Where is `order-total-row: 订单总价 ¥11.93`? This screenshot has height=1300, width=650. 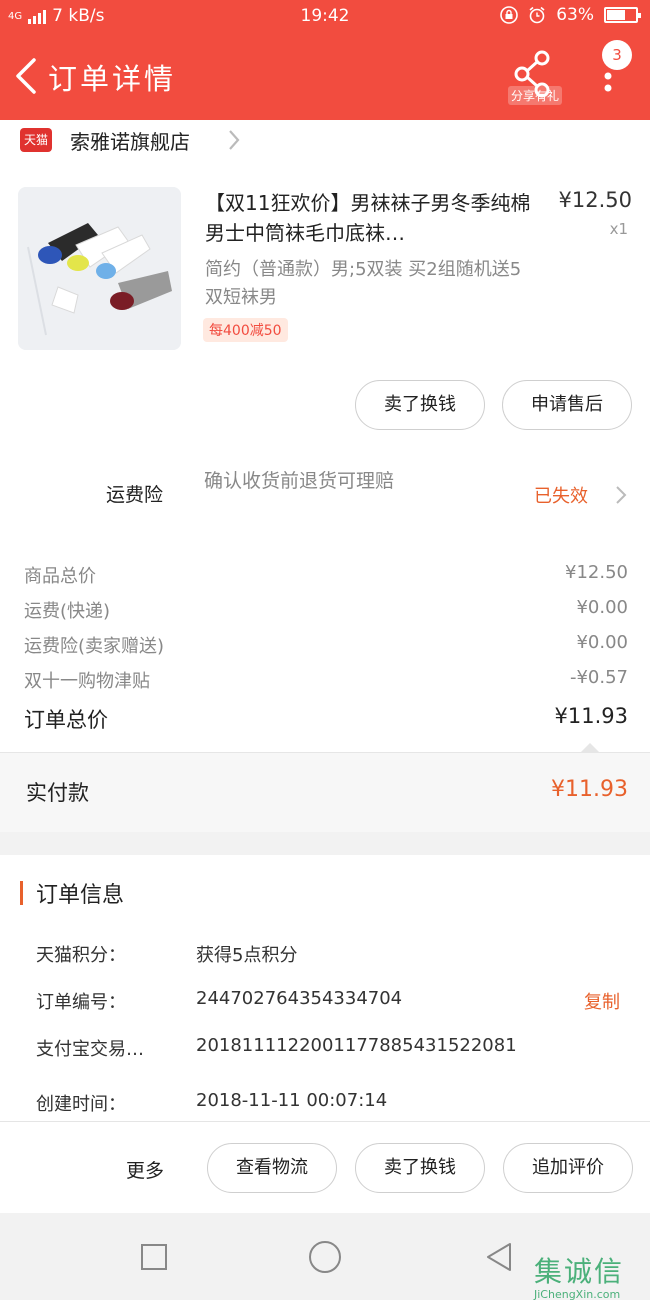 order-total-row: 订单总价 ¥11.93 is located at coordinates (326, 719).